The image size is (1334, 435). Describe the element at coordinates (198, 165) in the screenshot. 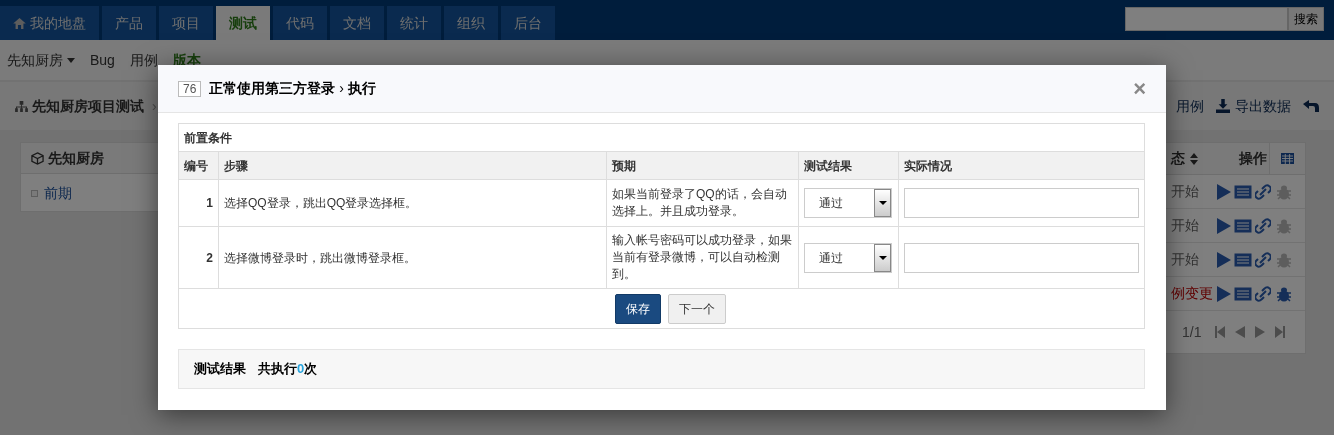

I see `column-header: 编号` at that location.